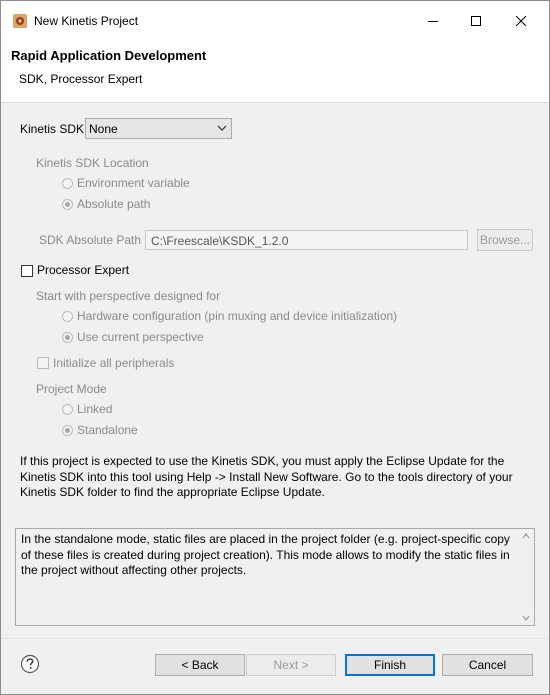 Image resolution: width=550 pixels, height=695 pixels. Describe the element at coordinates (86, 21) in the screenshot. I see `window-title: New Kinetis Project` at that location.